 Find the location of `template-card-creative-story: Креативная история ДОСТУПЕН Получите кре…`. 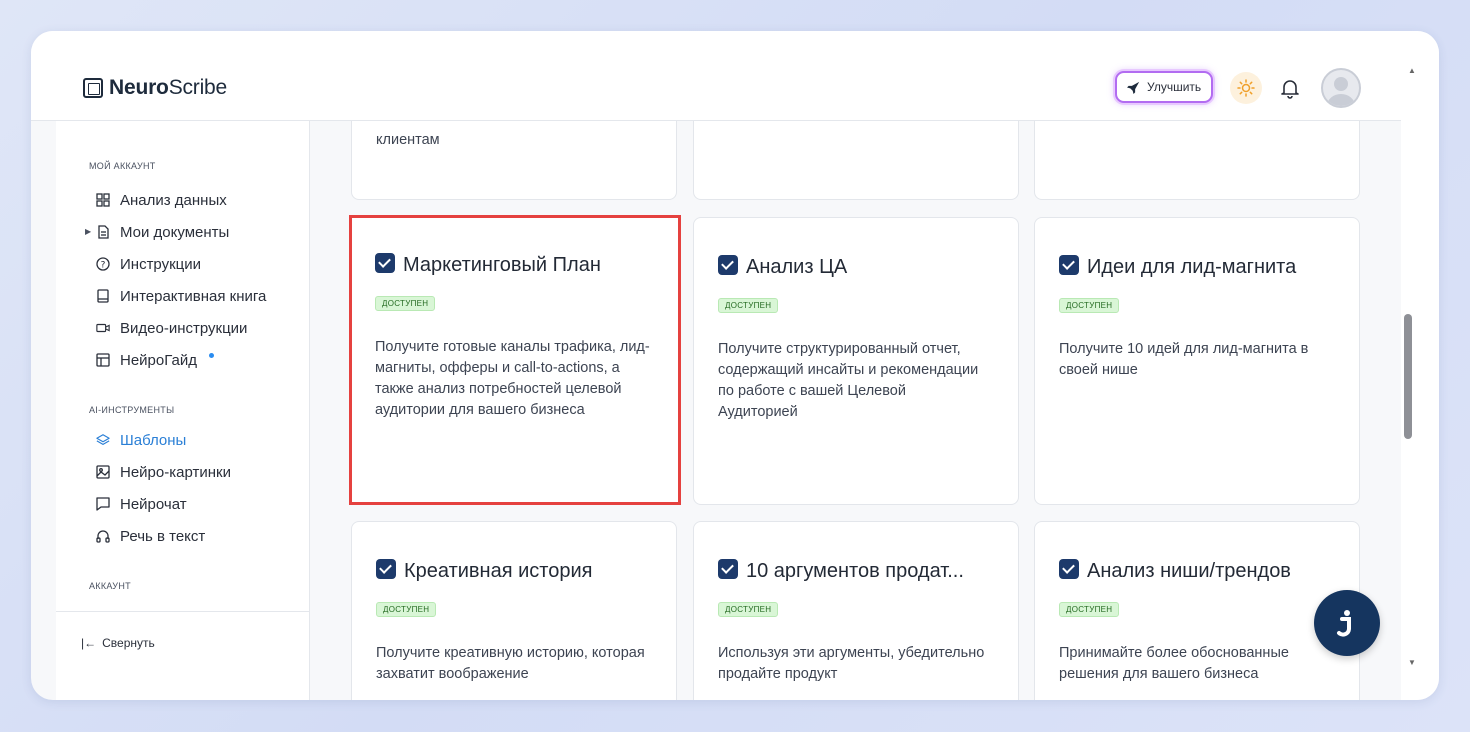

template-card-creative-story: Креативная история ДОСТУПЕН Получите кре… is located at coordinates (514, 610).